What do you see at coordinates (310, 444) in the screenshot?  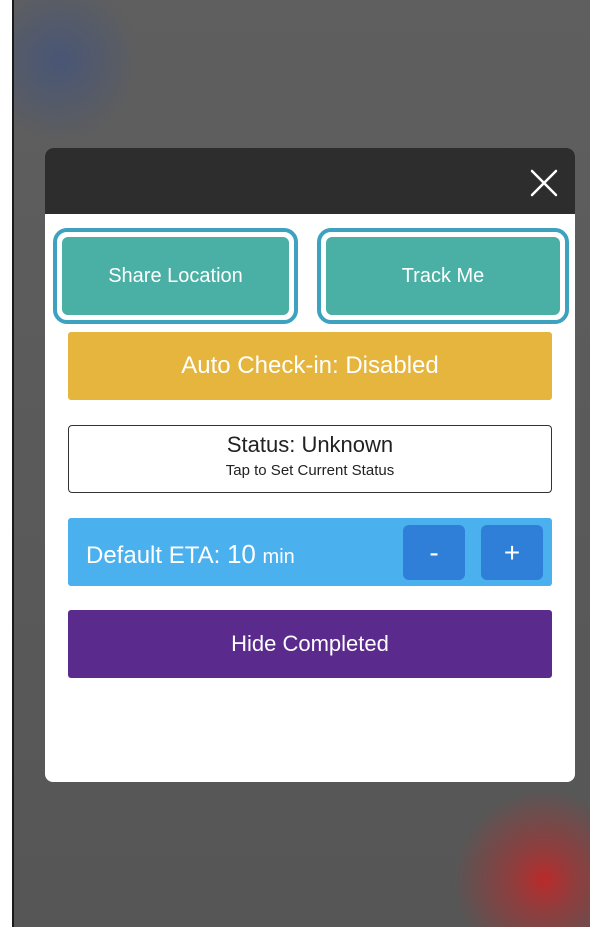 I see `status-title: Status: Unknown` at bounding box center [310, 444].